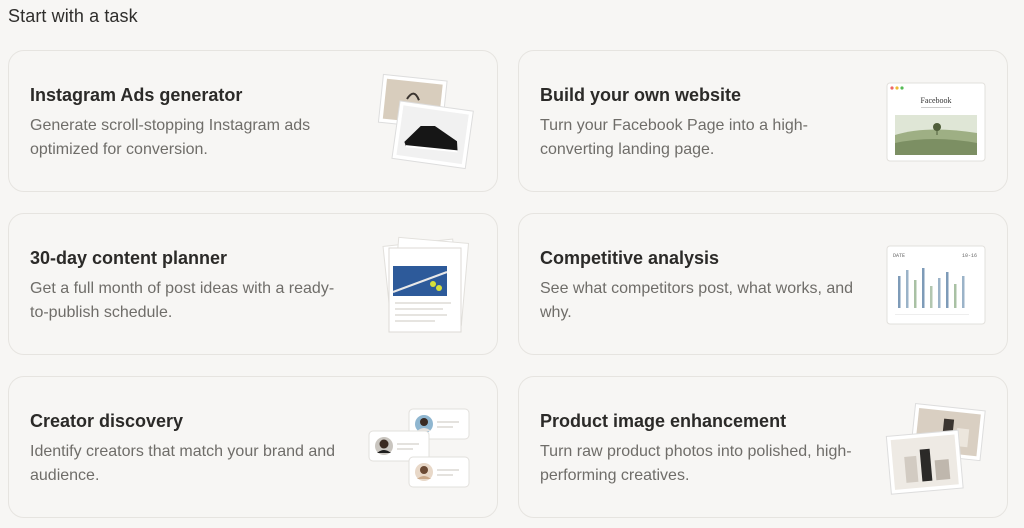 This screenshot has width=1024, height=528. Describe the element at coordinates (936, 285) in the screenshot. I see `analytics-chart-thumbnail: DATE 10-16` at that location.